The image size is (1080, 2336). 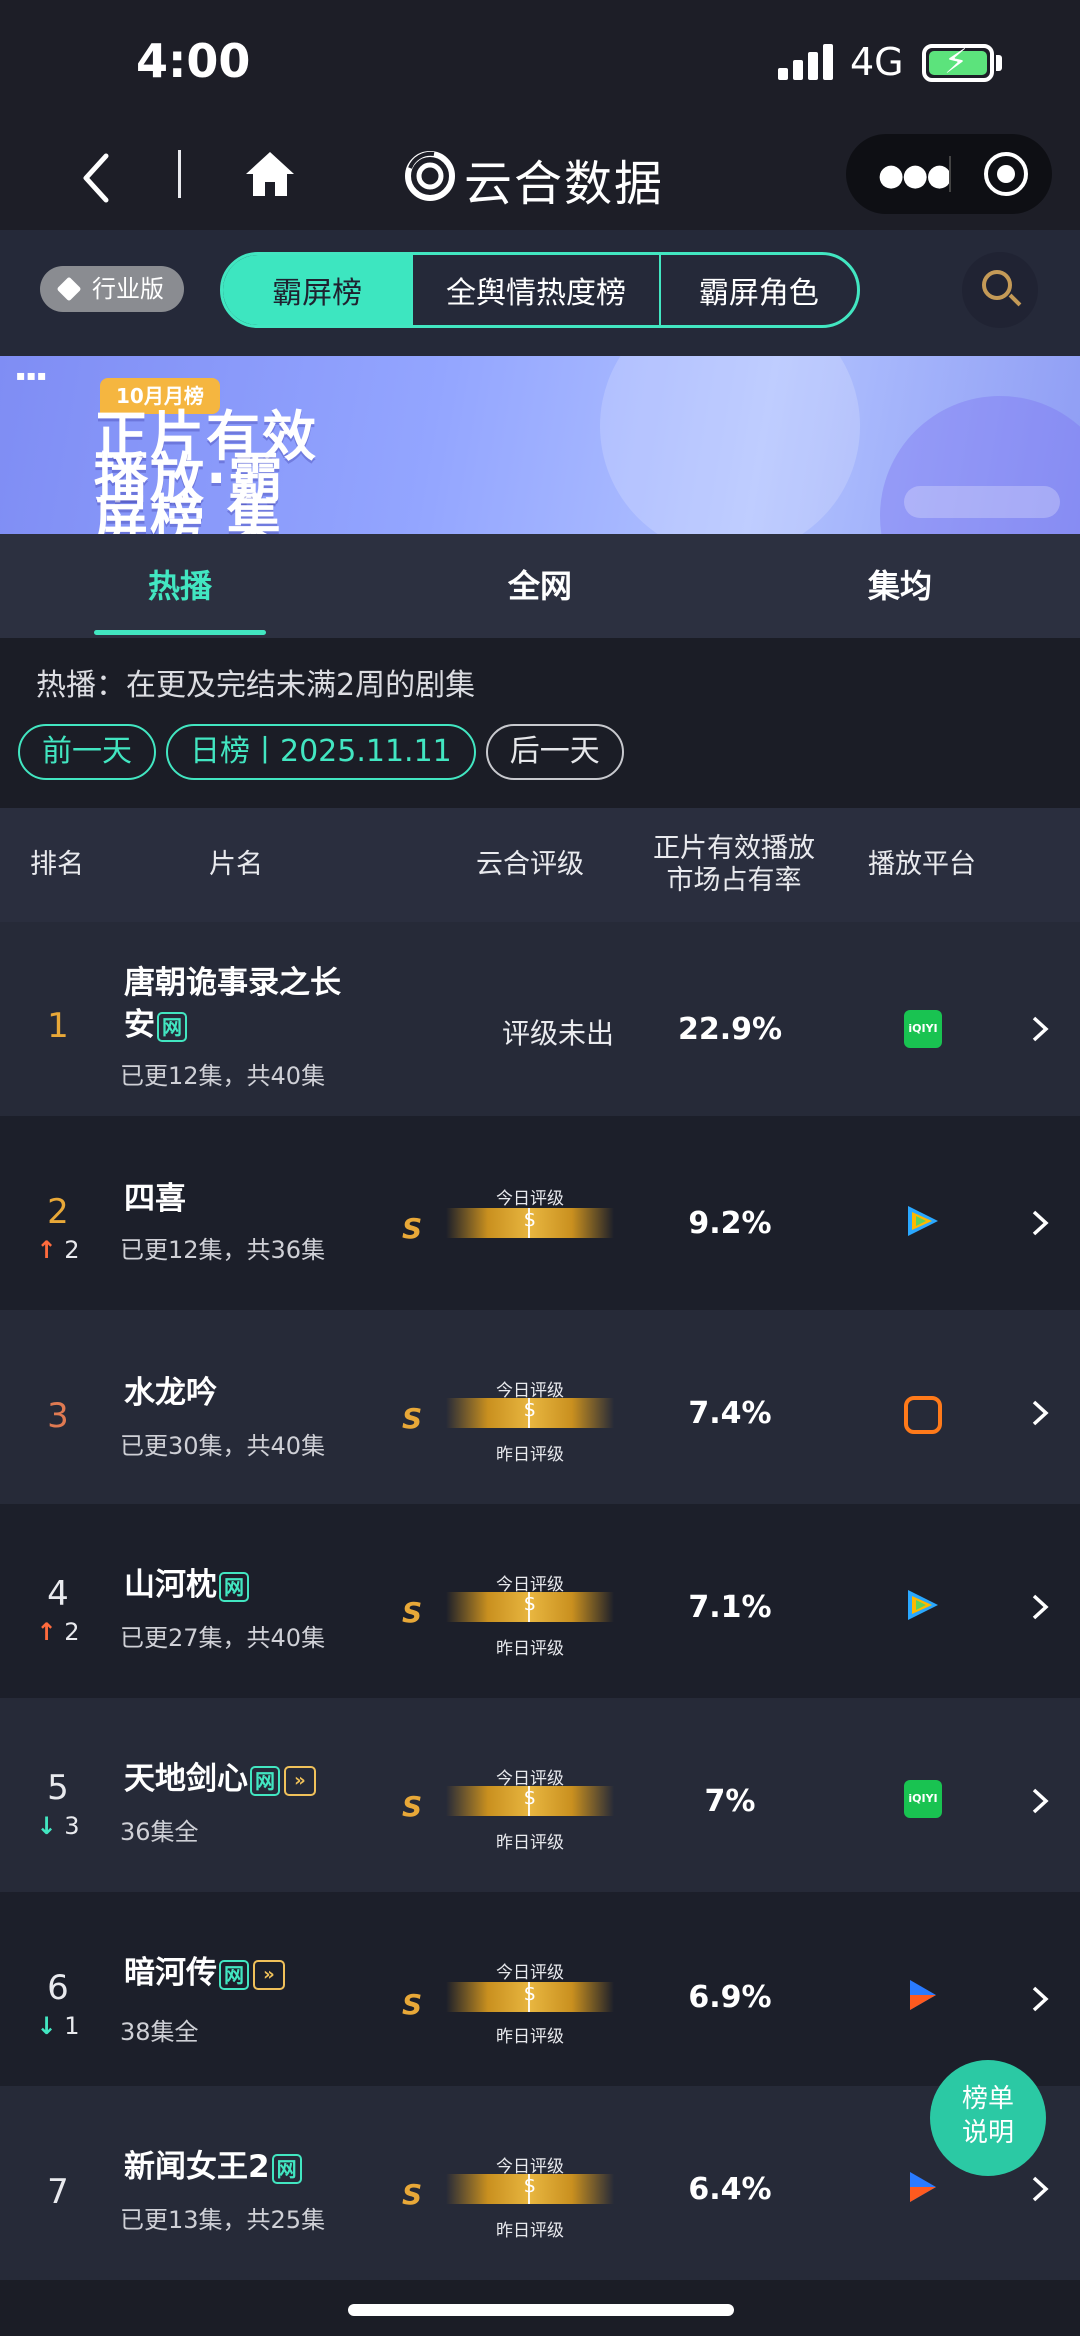 I want to click on market-share: 6.9%, so click(x=730, y=1997).